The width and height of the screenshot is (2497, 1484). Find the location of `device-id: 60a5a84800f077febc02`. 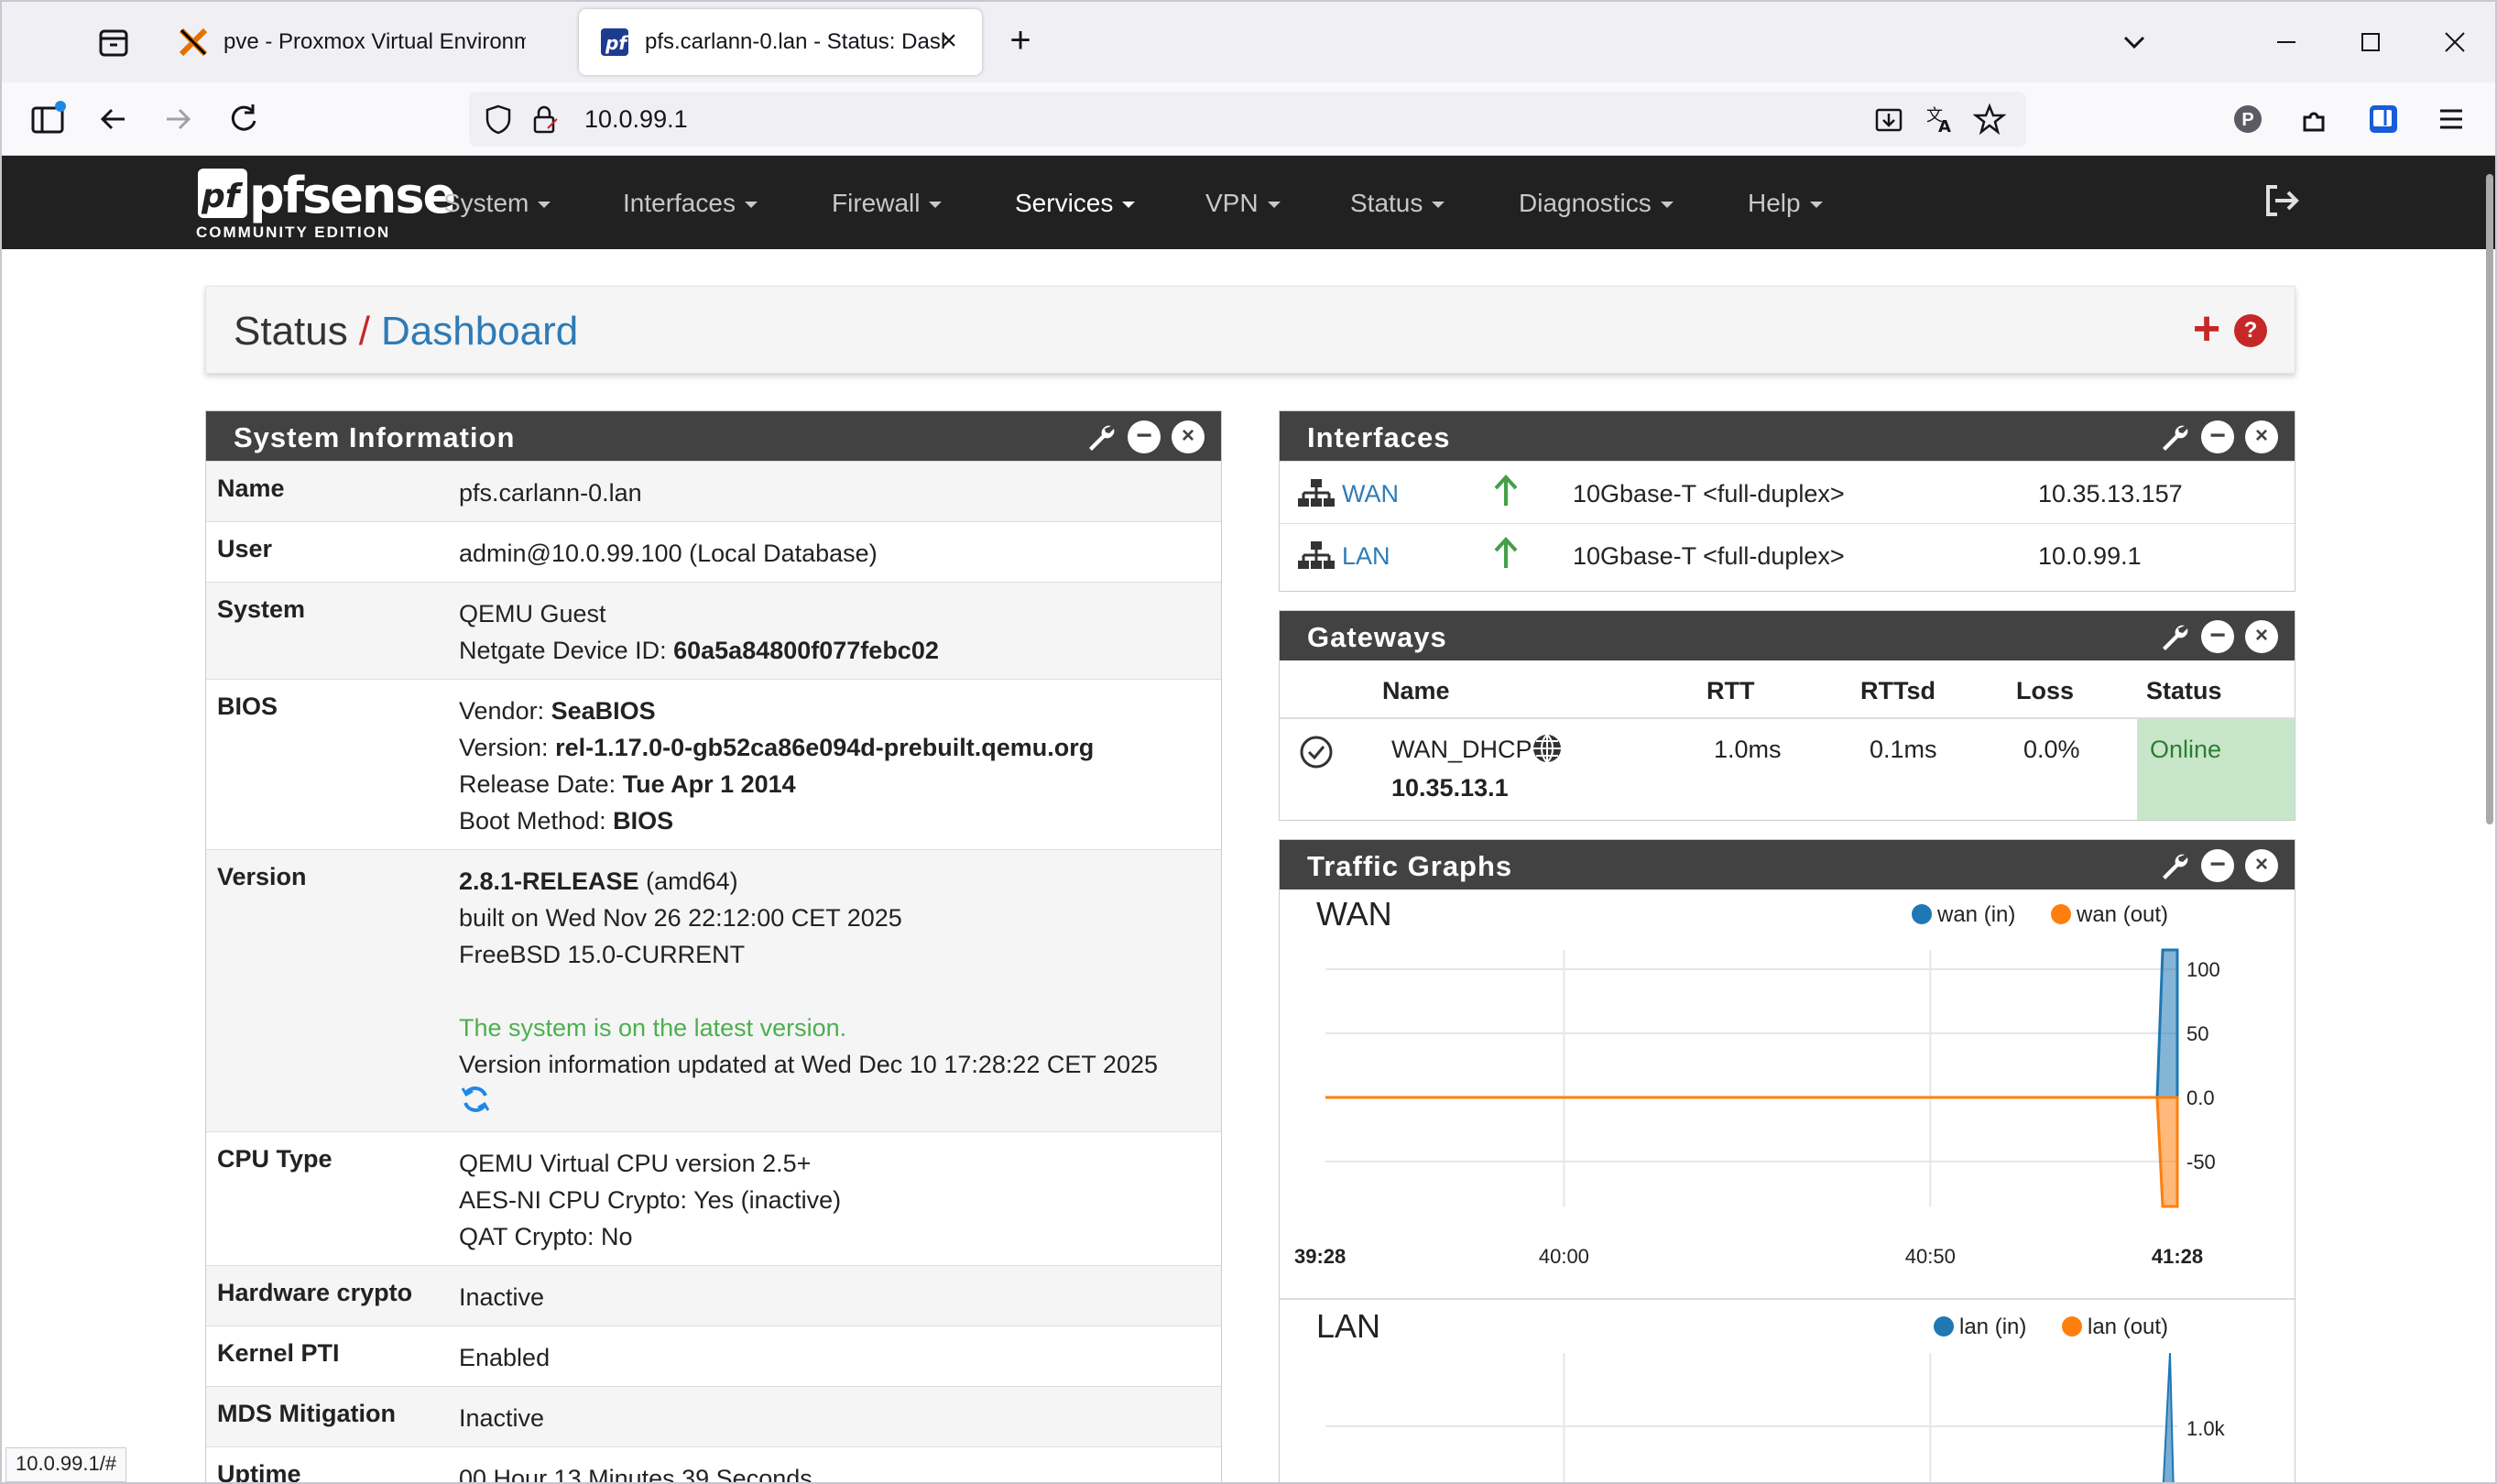

device-id: 60a5a84800f077febc02 is located at coordinates (806, 650).